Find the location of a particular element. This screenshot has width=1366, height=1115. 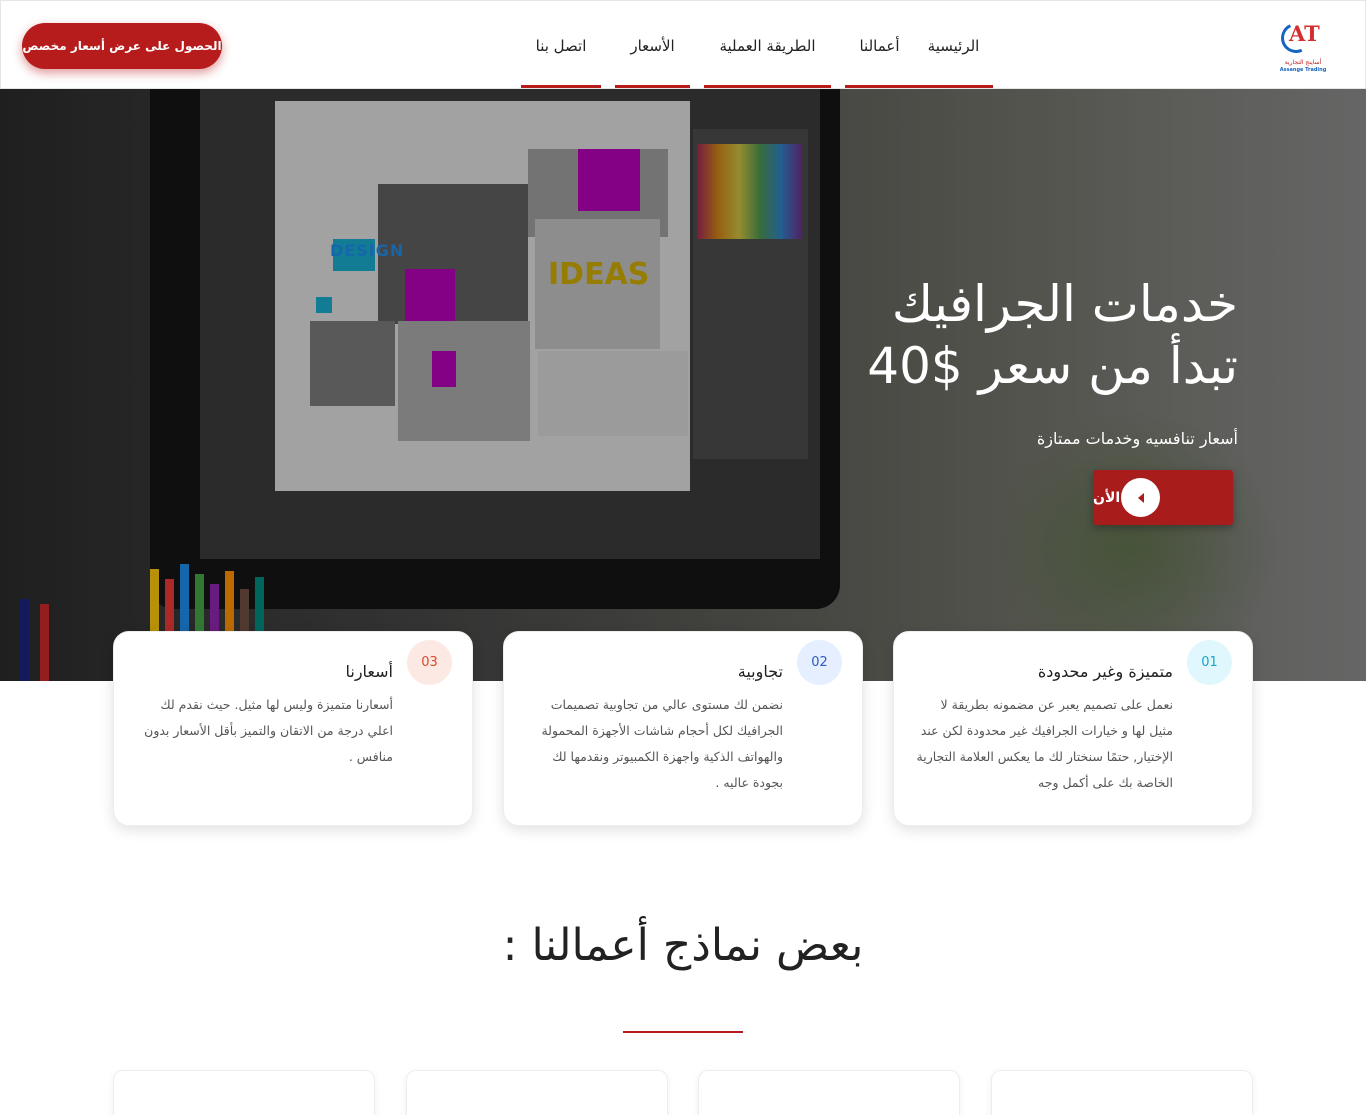

nav-item-label: الرئيسية is located at coordinates (953, 45).